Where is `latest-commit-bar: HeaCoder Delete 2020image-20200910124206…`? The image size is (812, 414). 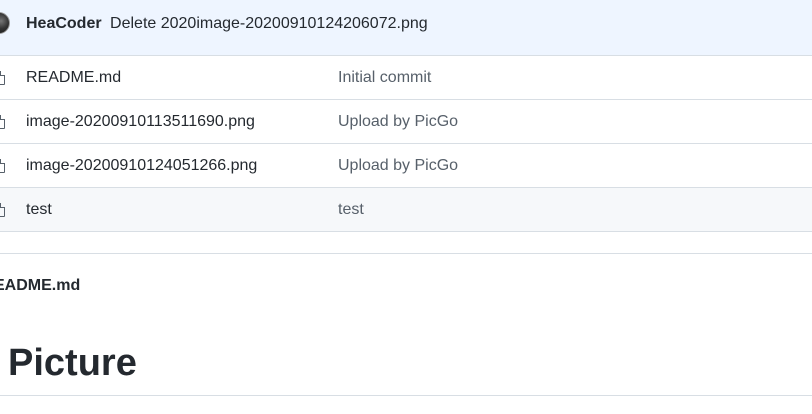
latest-commit-bar: HeaCoder Delete 2020image-20200910124206… is located at coordinates (406, 28).